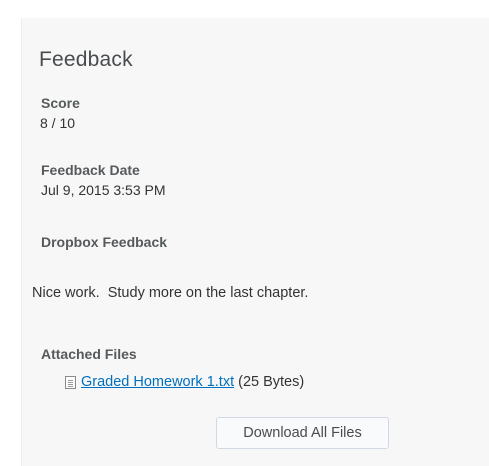 The width and height of the screenshot is (489, 466). What do you see at coordinates (70, 382) in the screenshot?
I see `text-file-icon` at bounding box center [70, 382].